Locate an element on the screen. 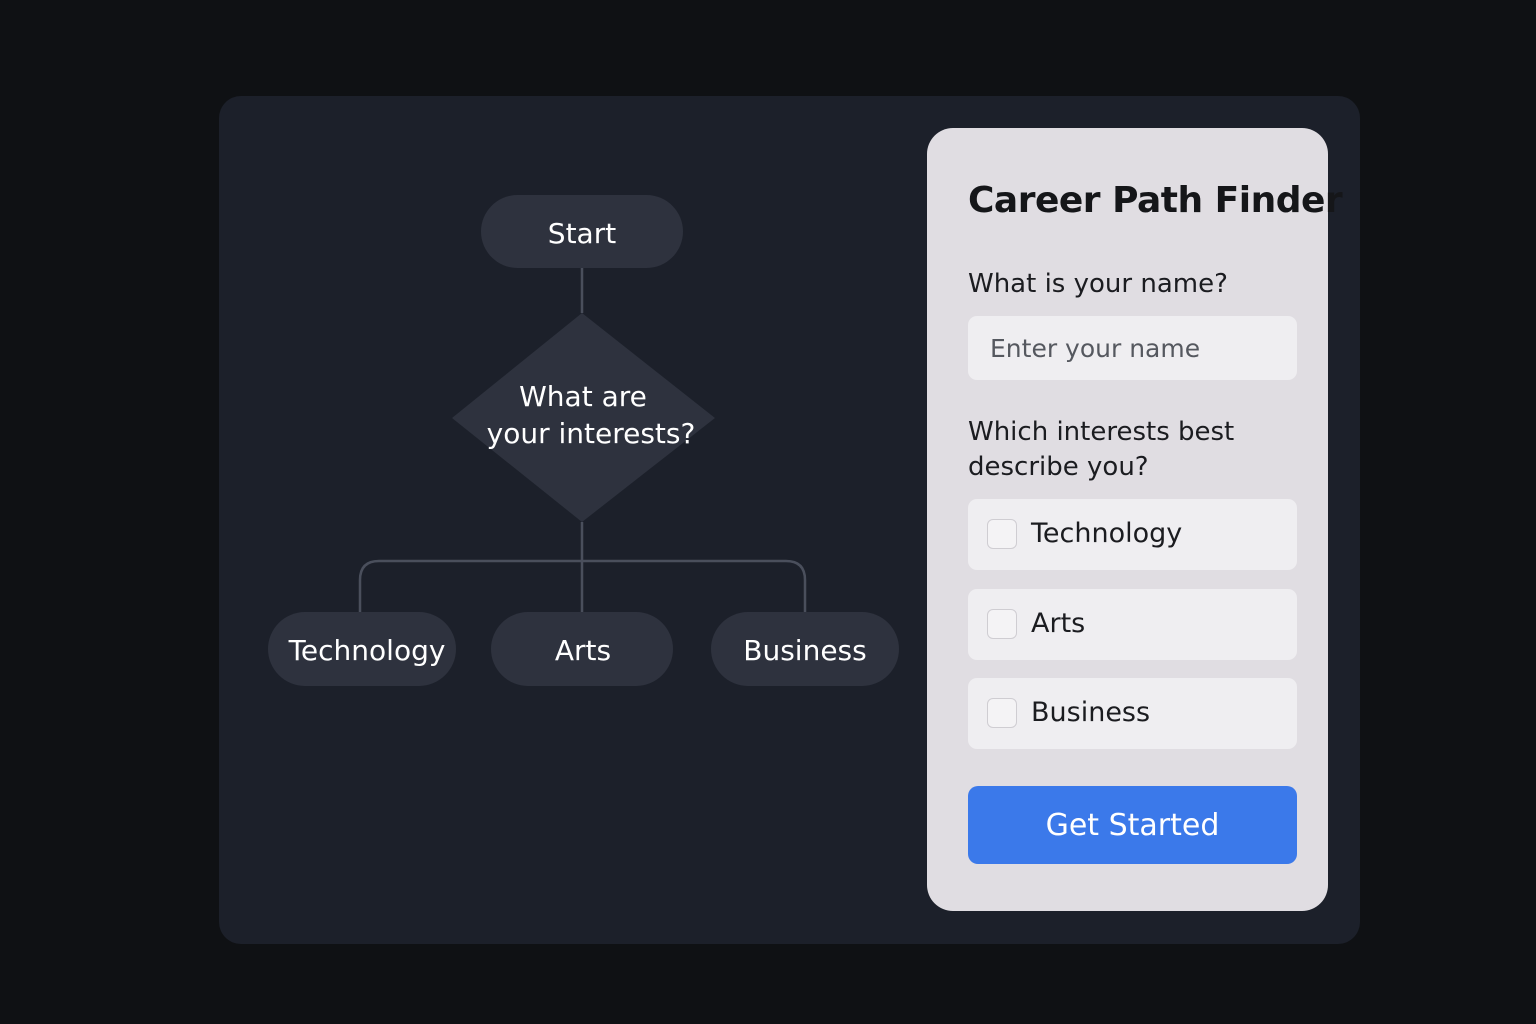  flow-node-technology: Technology is located at coordinates (362, 649).